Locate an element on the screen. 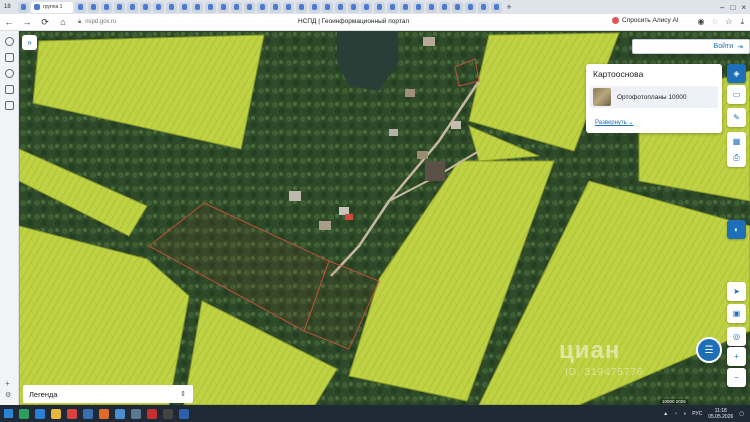 Image resolution: width=750 pixels, height=422 pixels. settings-icon: ⚙ is located at coordinates (9, 395).